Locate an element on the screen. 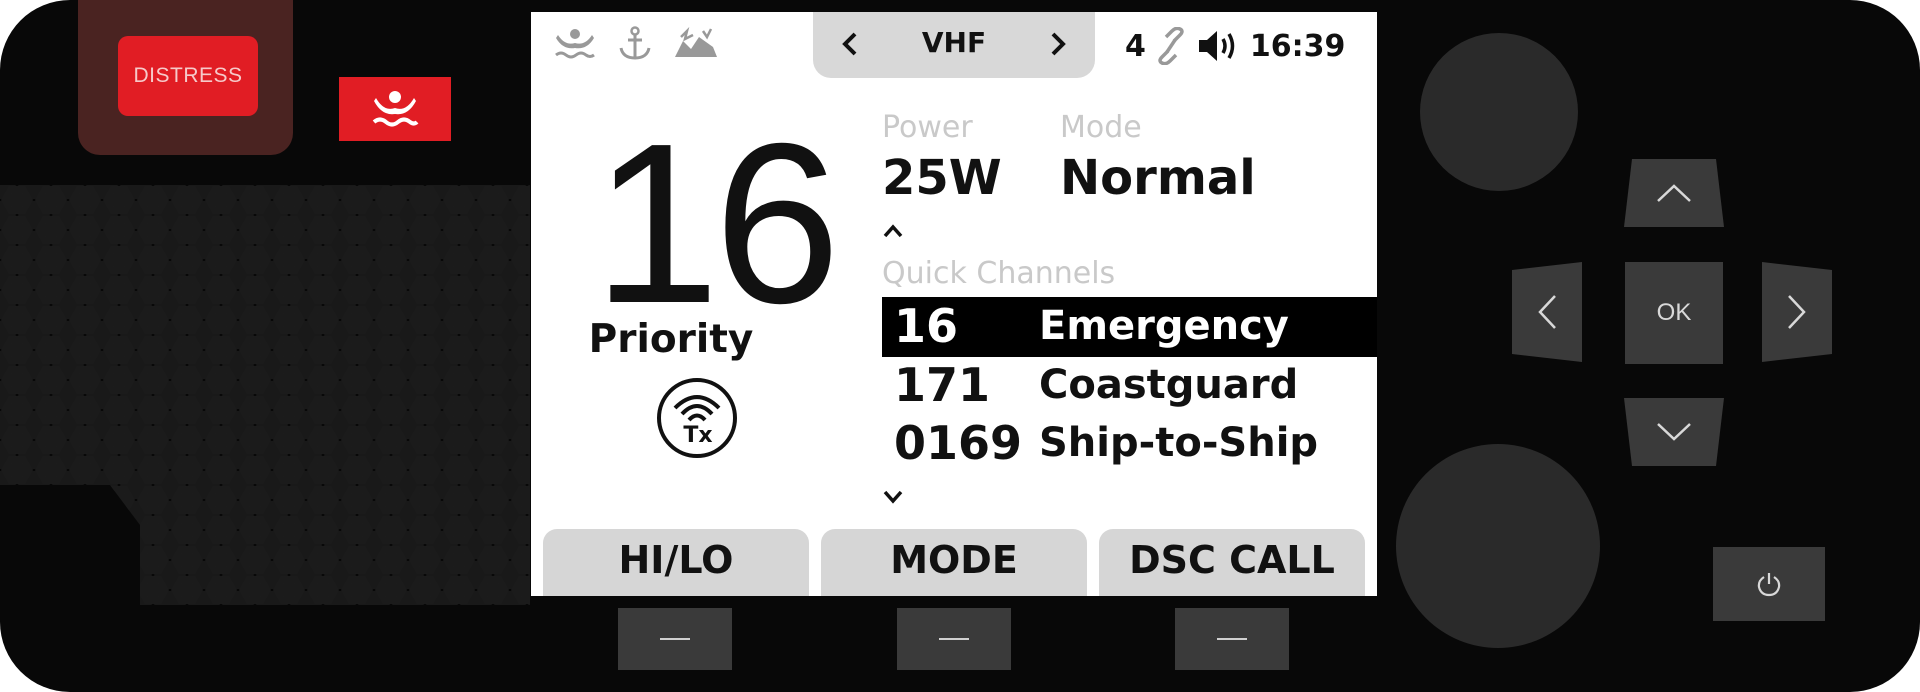  clock: 16:39 is located at coordinates (1297, 46).